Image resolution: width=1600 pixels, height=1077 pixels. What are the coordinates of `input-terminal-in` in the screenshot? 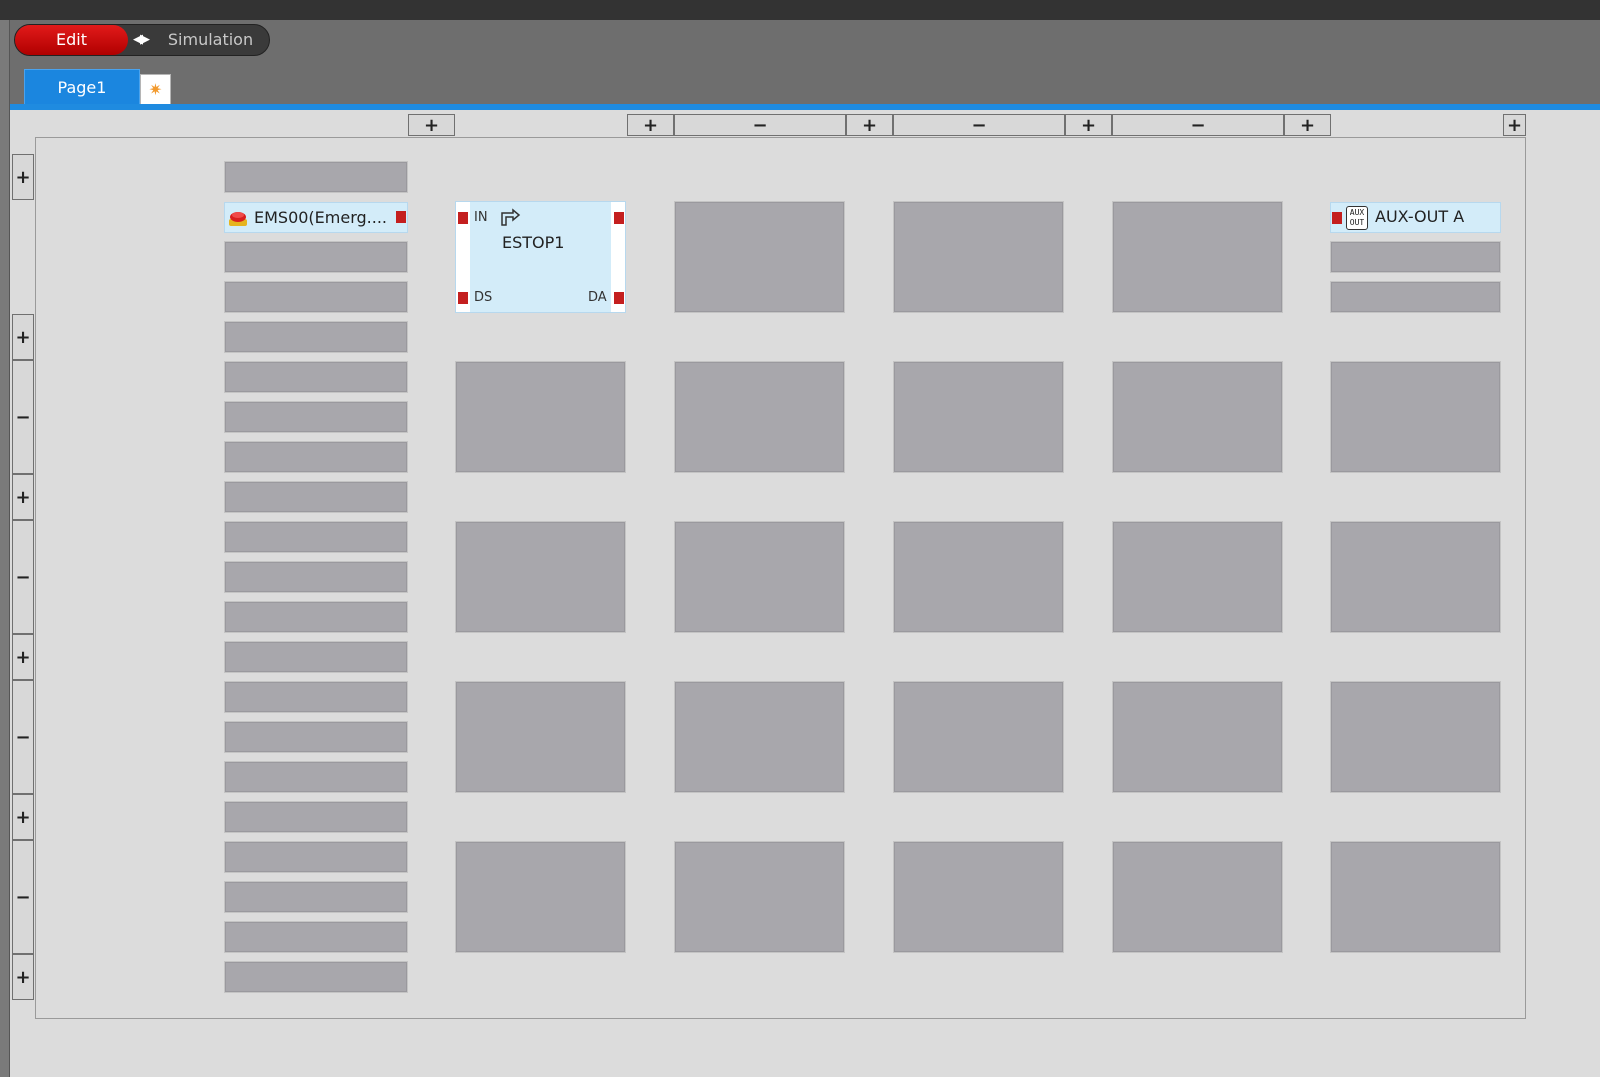 It's located at (463, 218).